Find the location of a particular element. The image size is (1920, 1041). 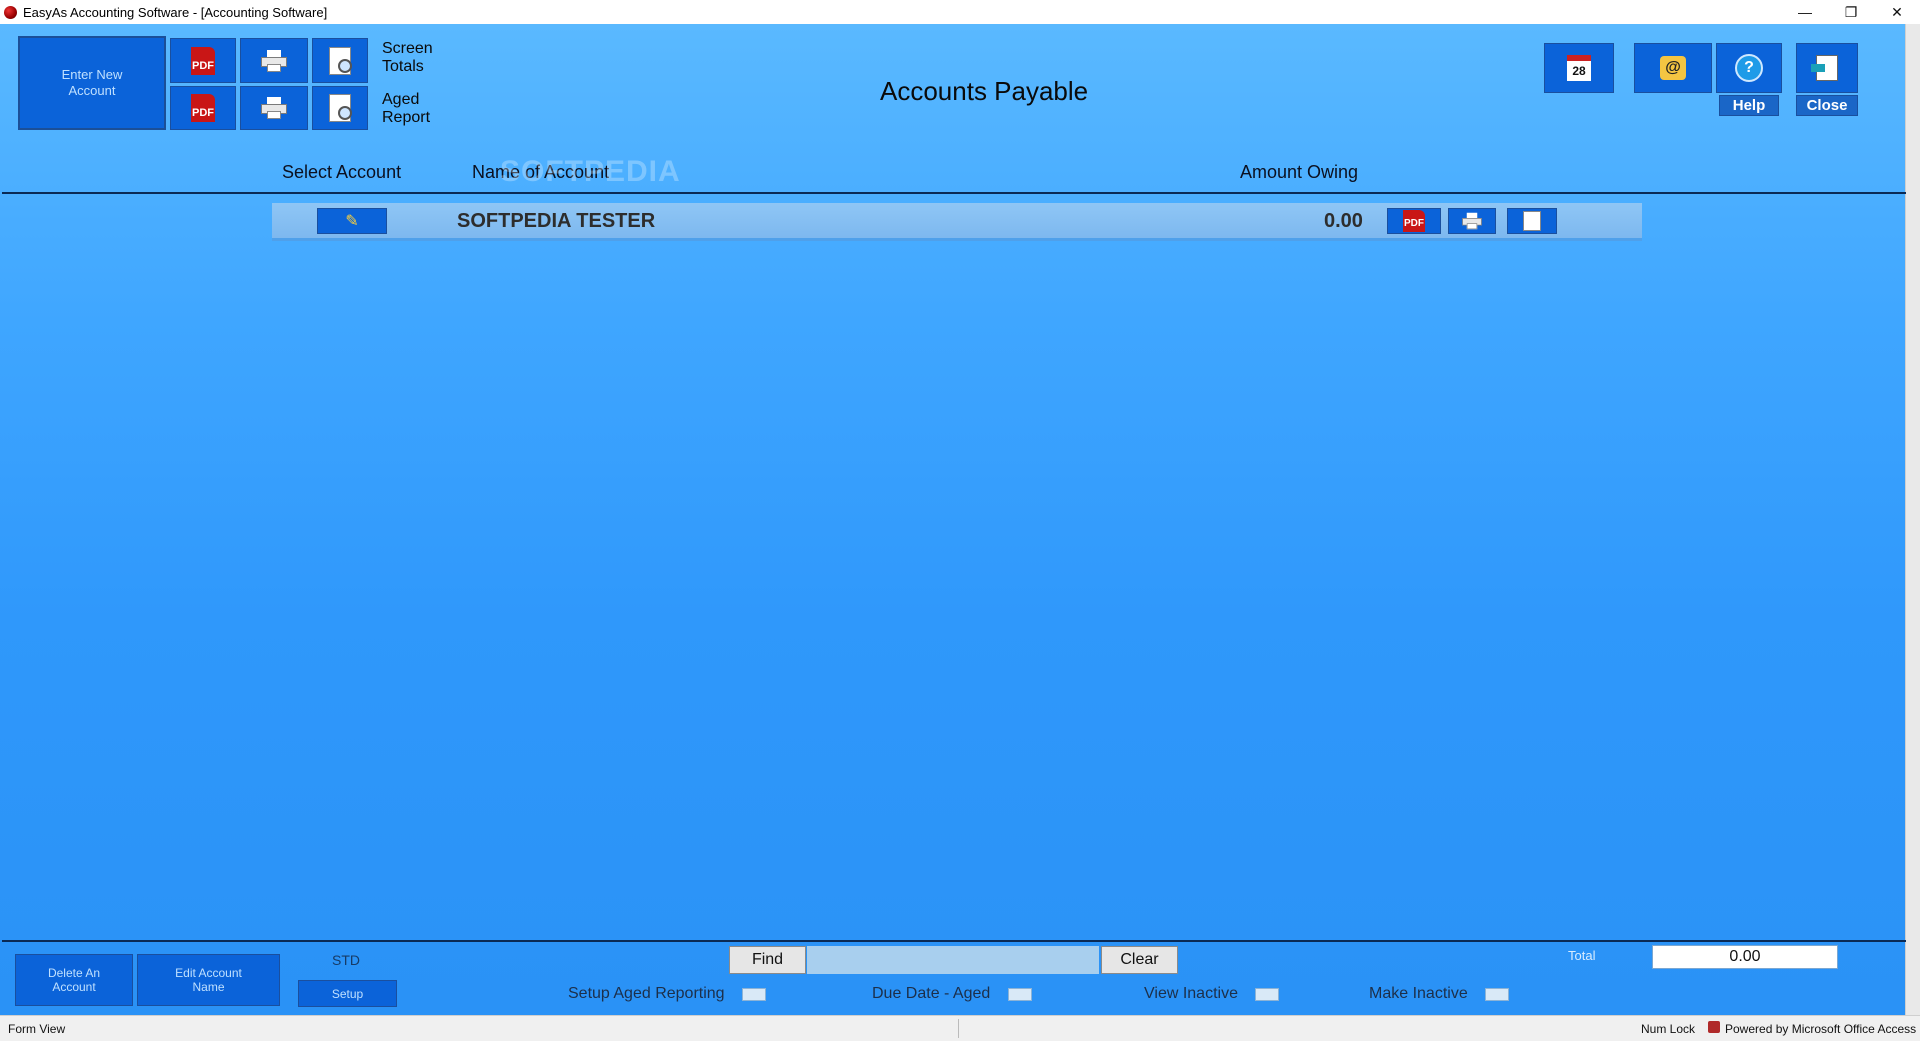

aged-report-label: Aged Report is located at coordinates (406, 108).